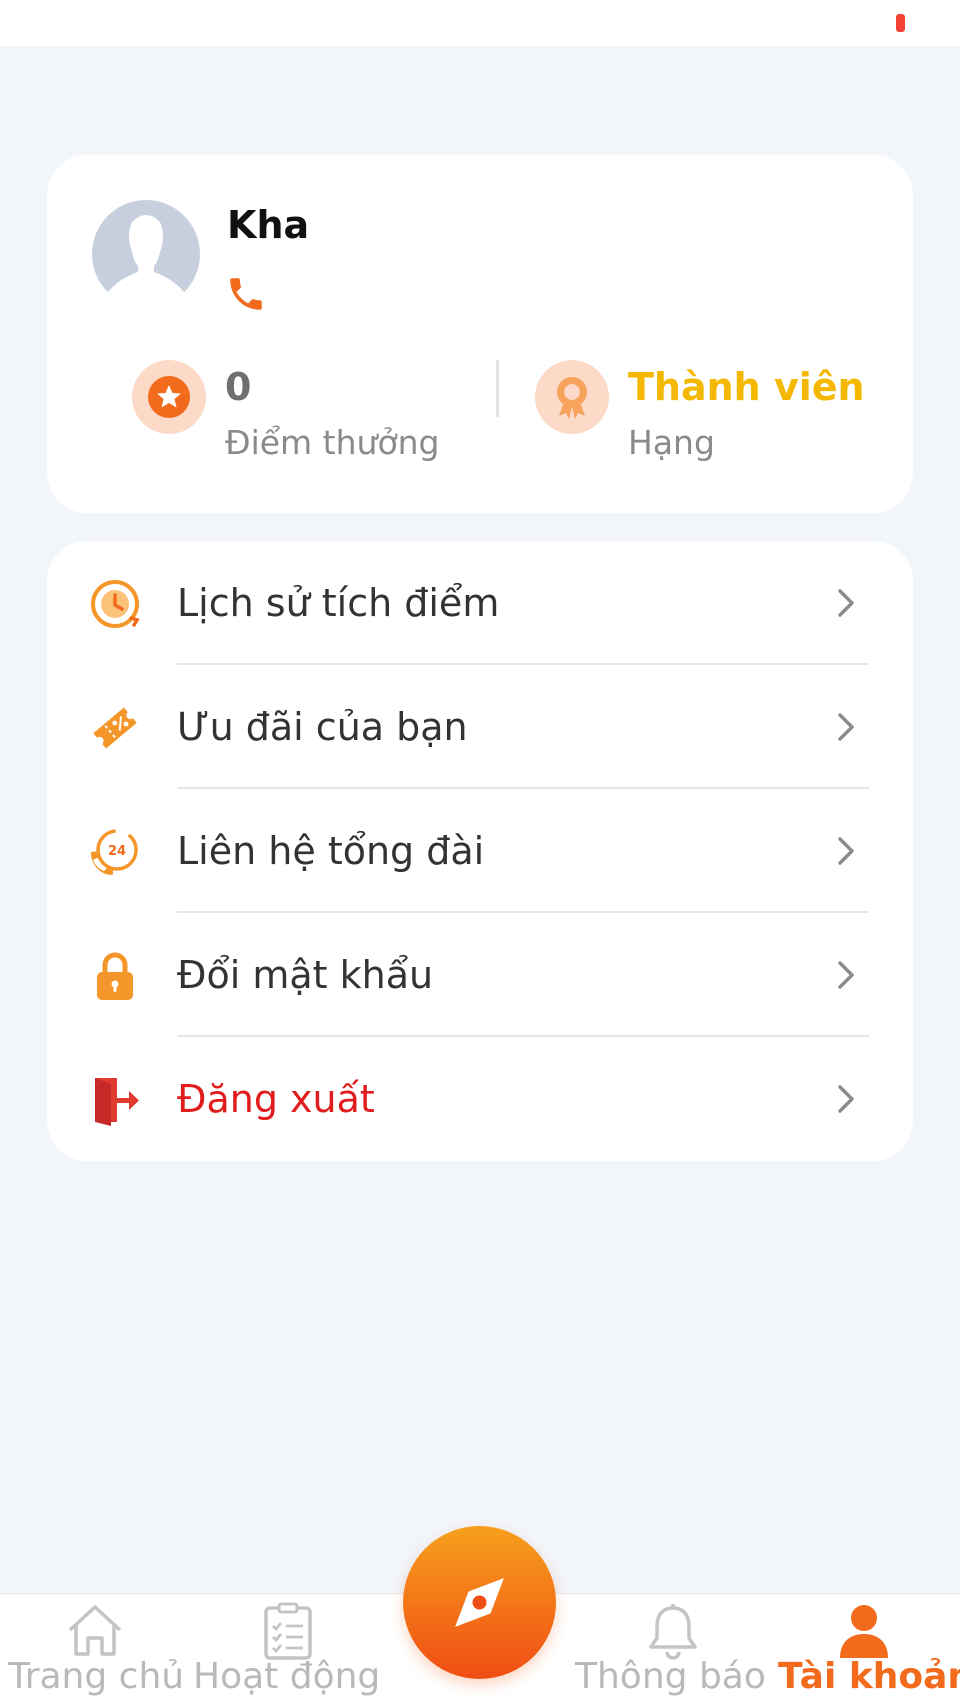 This screenshot has height=1707, width=960. Describe the element at coordinates (338, 603) in the screenshot. I see `menu-item-label: Lịch sử tích điểm` at that location.